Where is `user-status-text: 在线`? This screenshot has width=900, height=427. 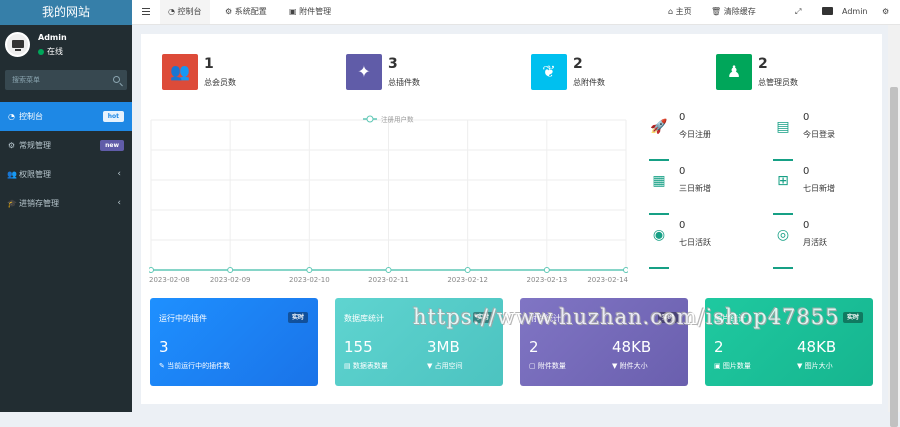
user-status-text: 在线 is located at coordinates (55, 51).